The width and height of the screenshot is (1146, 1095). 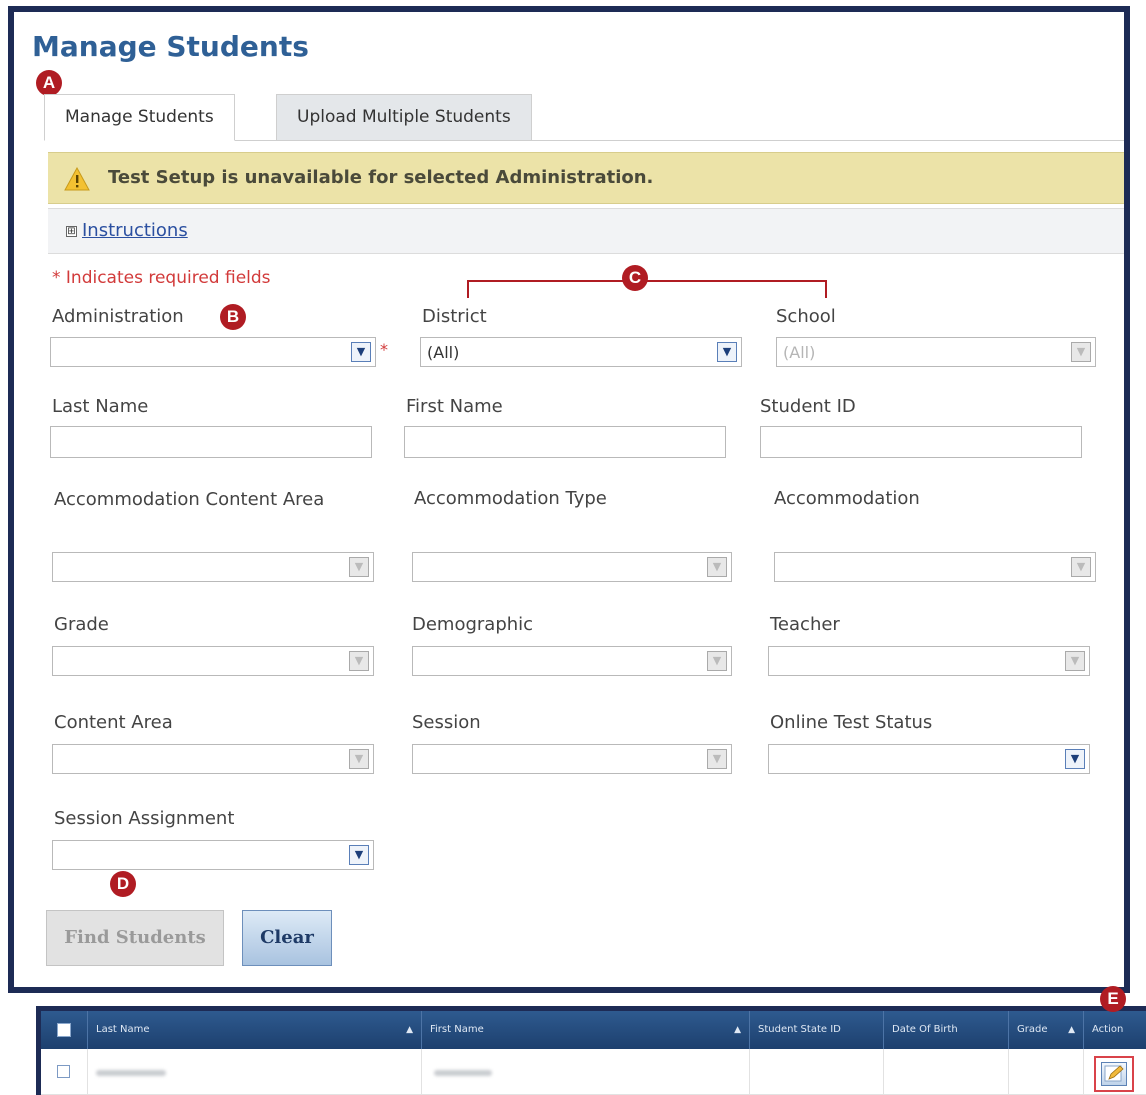 What do you see at coordinates (799, 352) in the screenshot?
I see `school-value: (All)` at bounding box center [799, 352].